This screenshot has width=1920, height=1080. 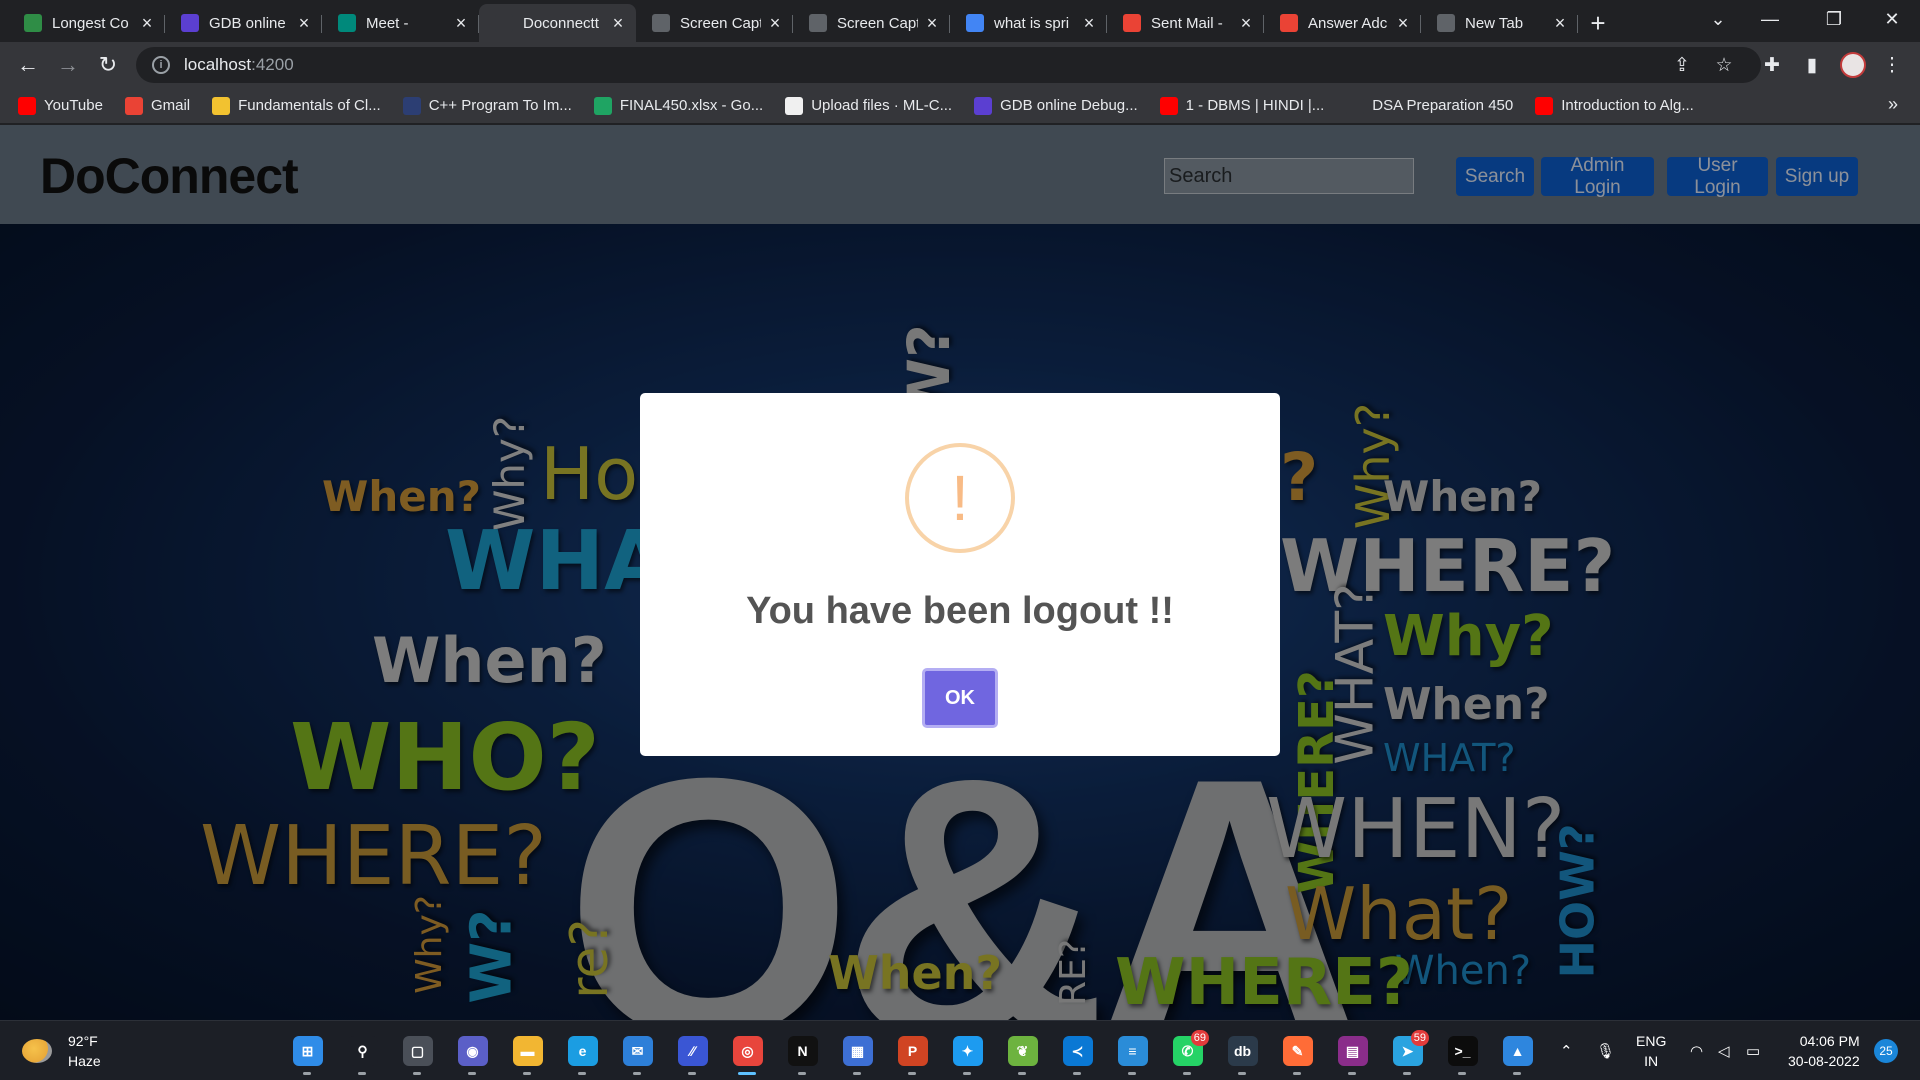 I want to click on taskbar-app: P, so click(x=912, y=1051).